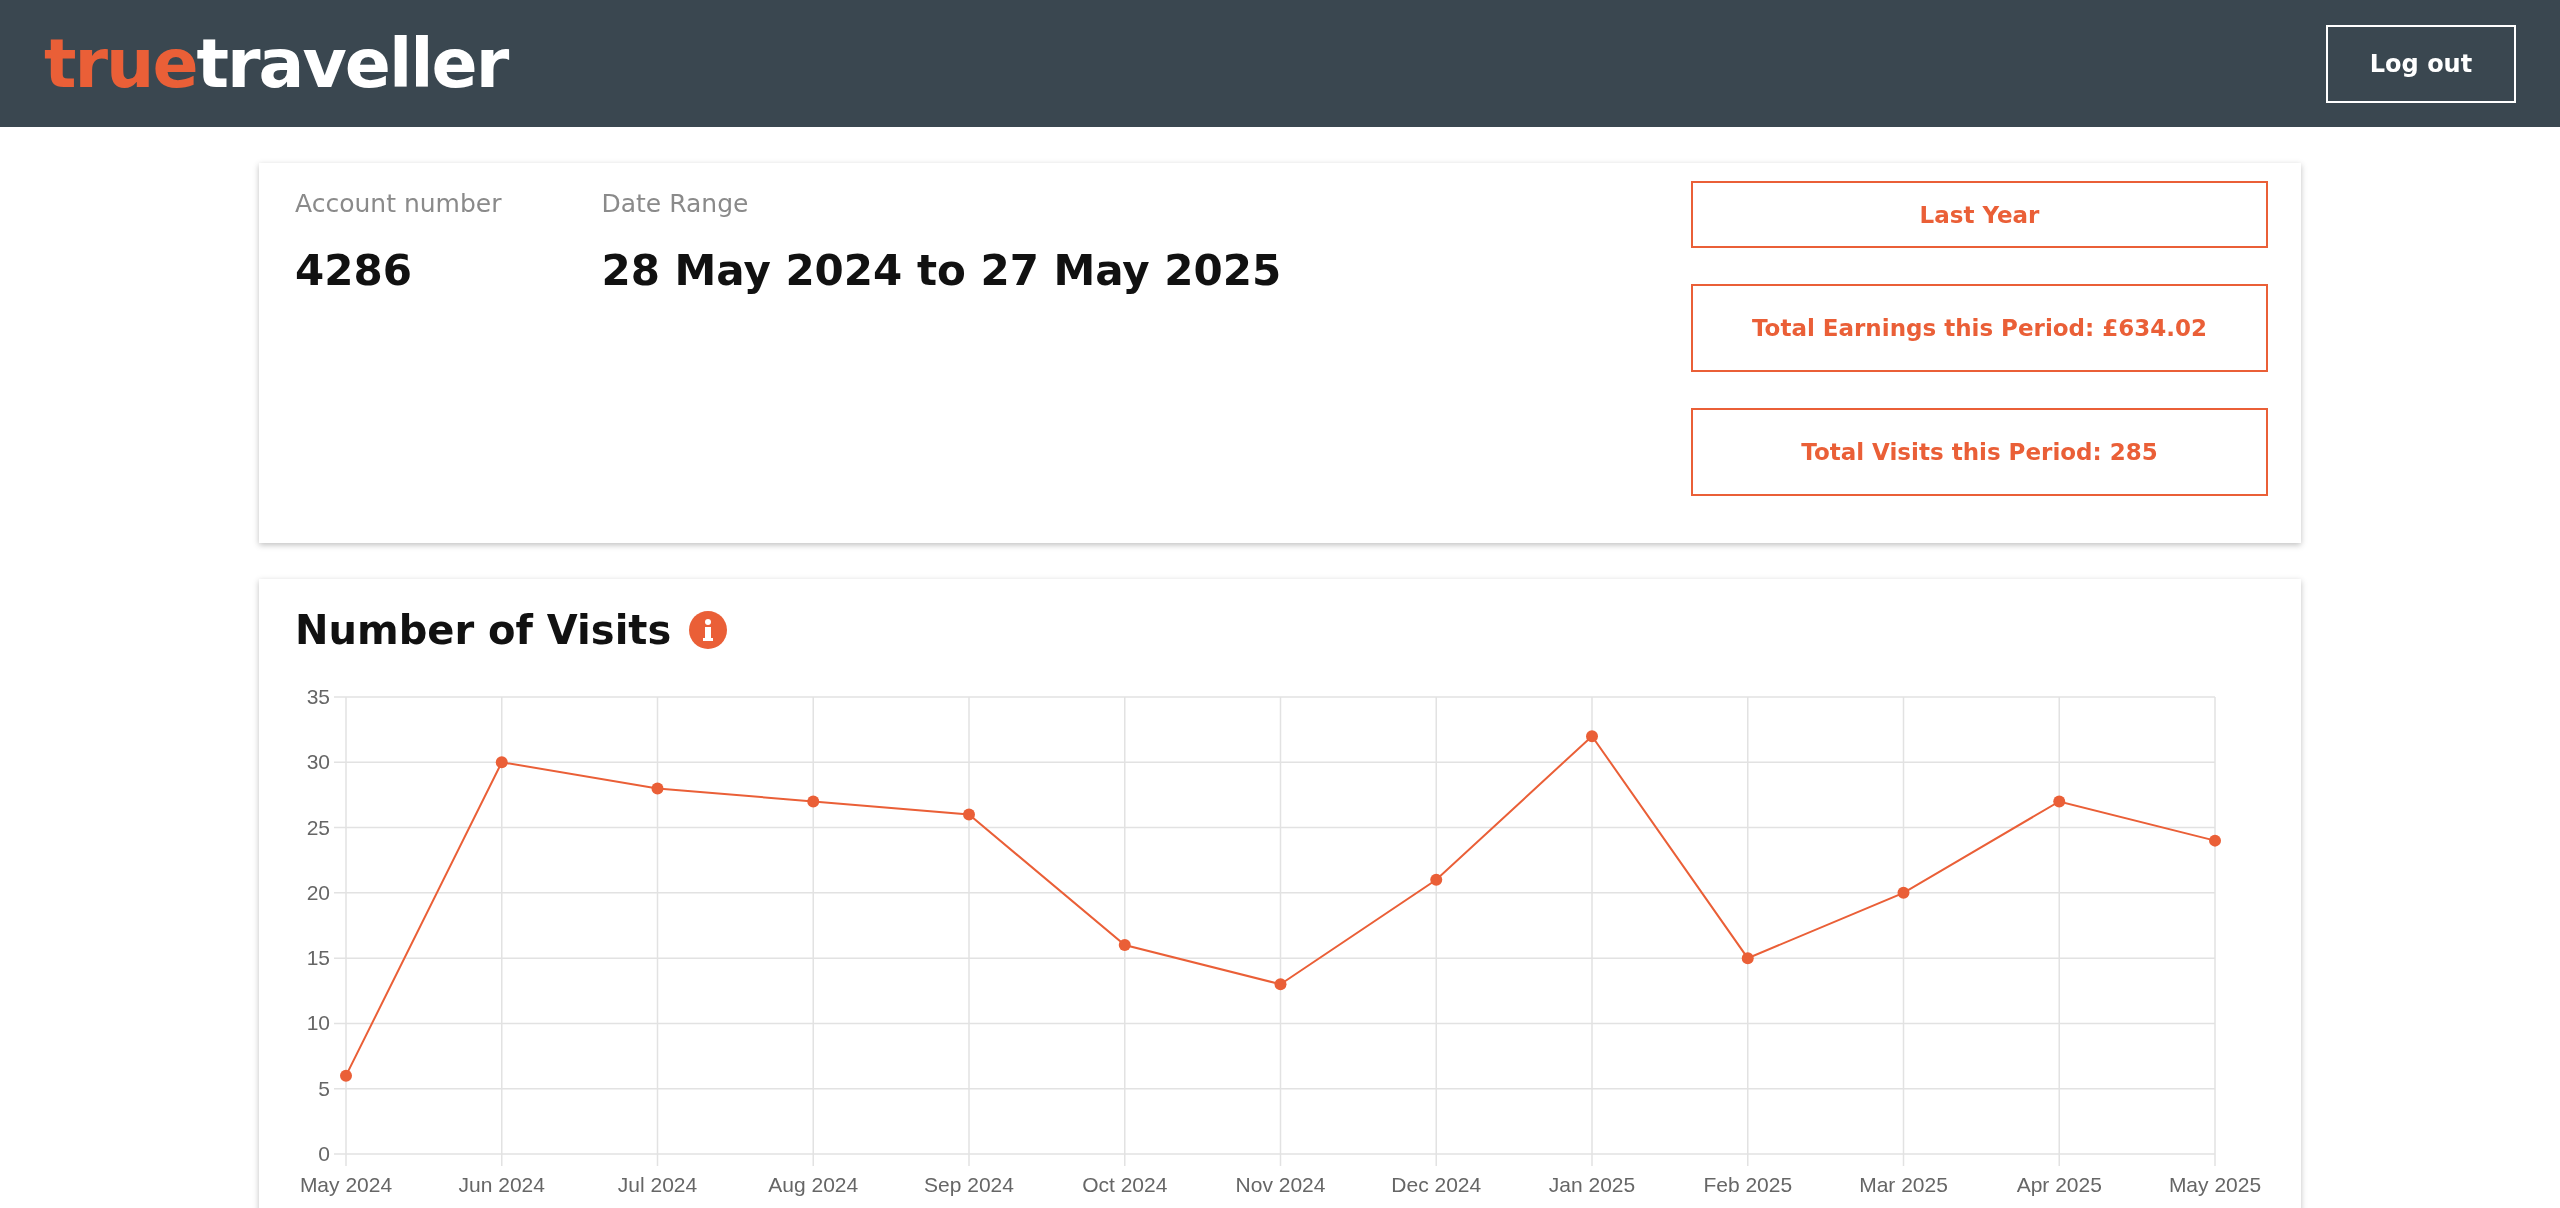 Image resolution: width=2560 pixels, height=1208 pixels. I want to click on x-tick-label: Aug 2024, so click(813, 1184).